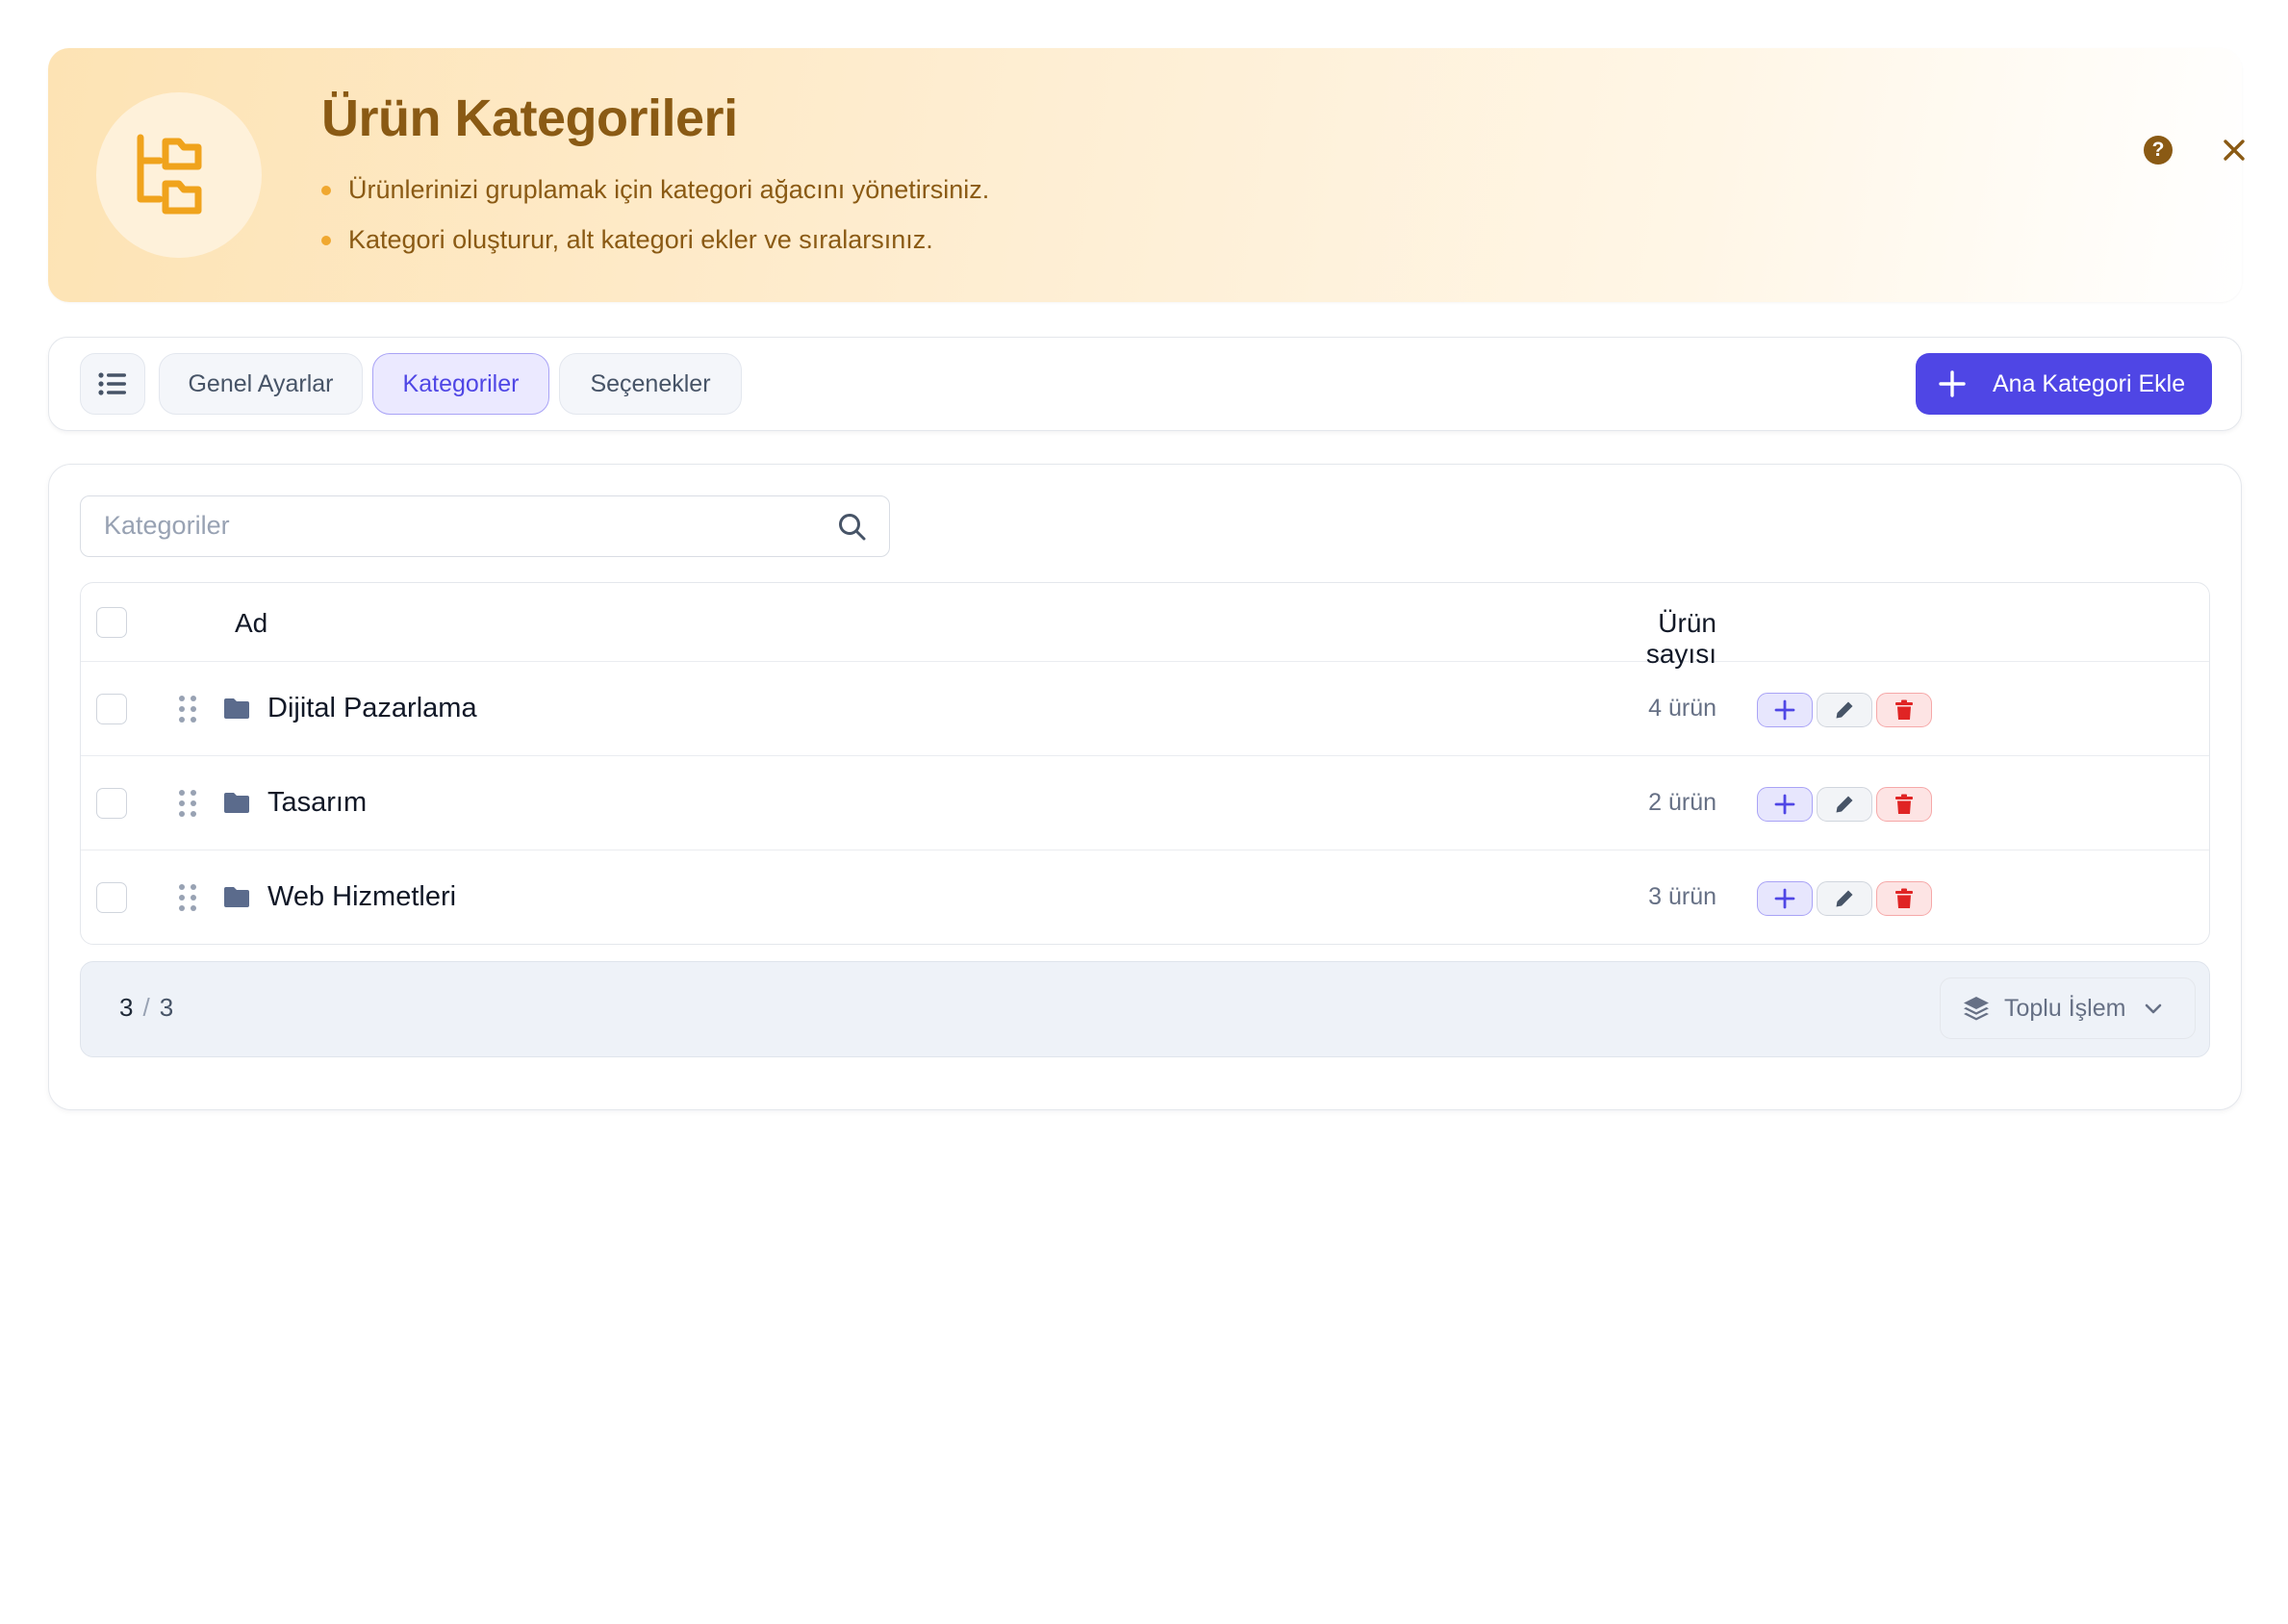 The height and width of the screenshot is (1624, 2288). I want to click on product-count: 2 ürün, so click(1682, 802).